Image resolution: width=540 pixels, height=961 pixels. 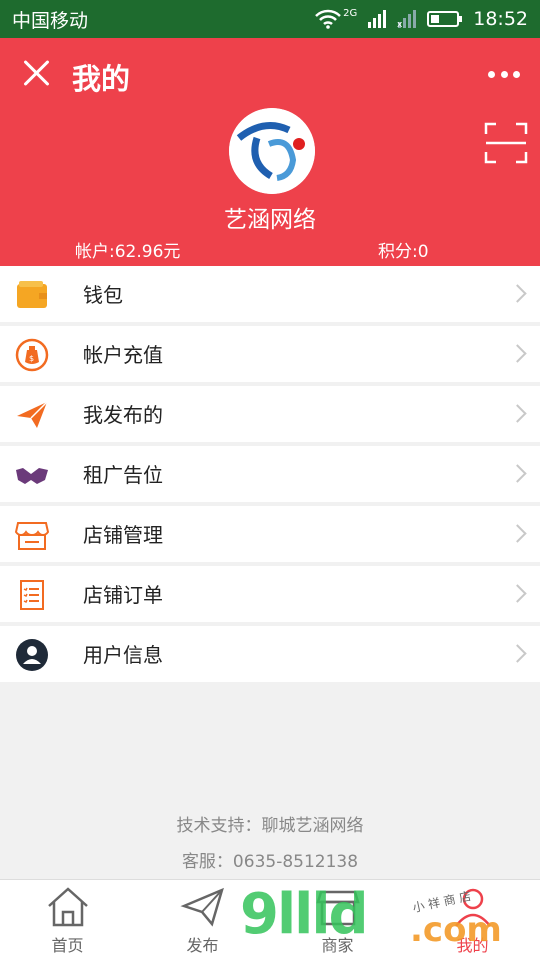 What do you see at coordinates (123, 595) in the screenshot?
I see `menu-item-label: 店铺订单` at bounding box center [123, 595].